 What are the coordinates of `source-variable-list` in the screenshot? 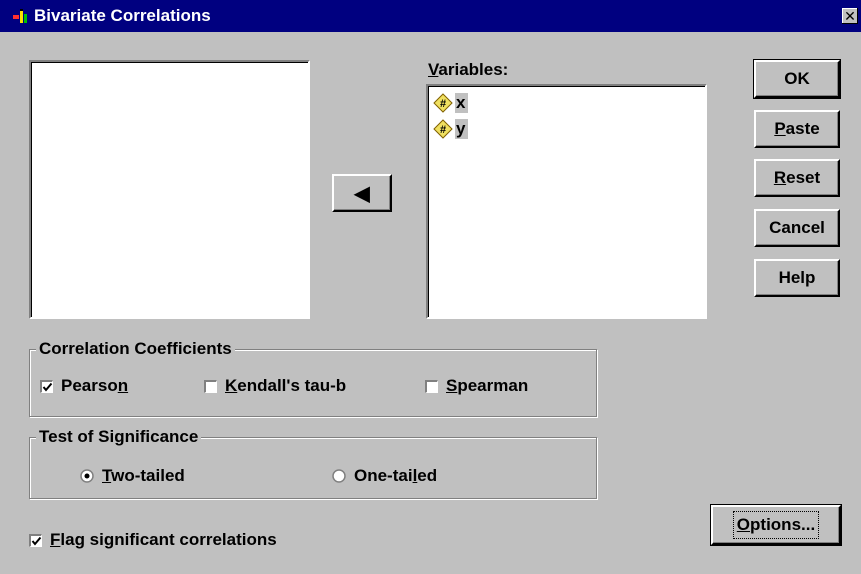 It's located at (169, 189).